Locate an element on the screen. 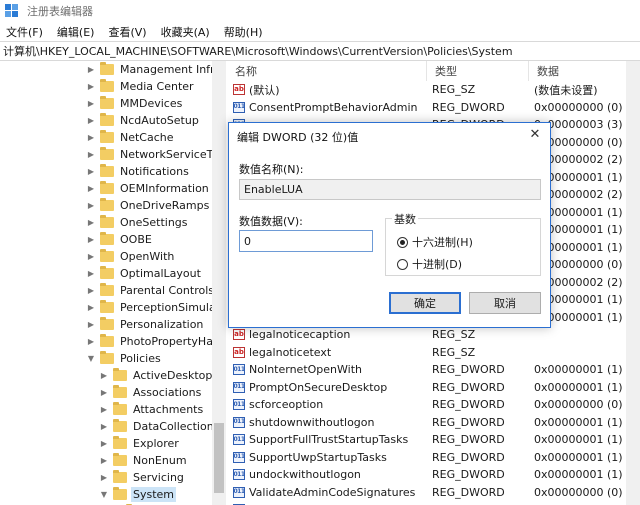 The width and height of the screenshot is (640, 505). tree-scrollbar is located at coordinates (219, 283).